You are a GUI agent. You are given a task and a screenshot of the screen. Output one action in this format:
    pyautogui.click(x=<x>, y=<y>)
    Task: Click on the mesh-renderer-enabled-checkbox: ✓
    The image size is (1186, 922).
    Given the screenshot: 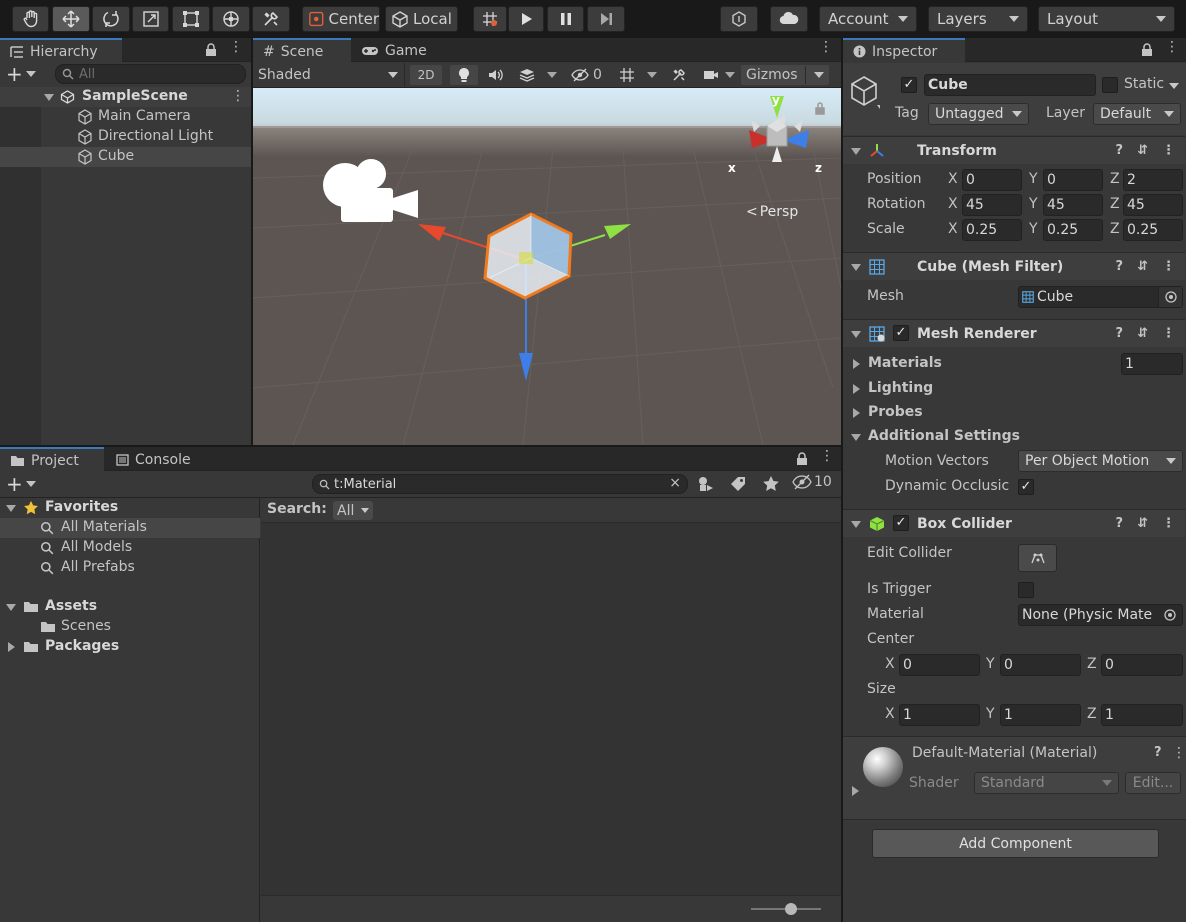 What is the action you would take?
    pyautogui.click(x=901, y=333)
    